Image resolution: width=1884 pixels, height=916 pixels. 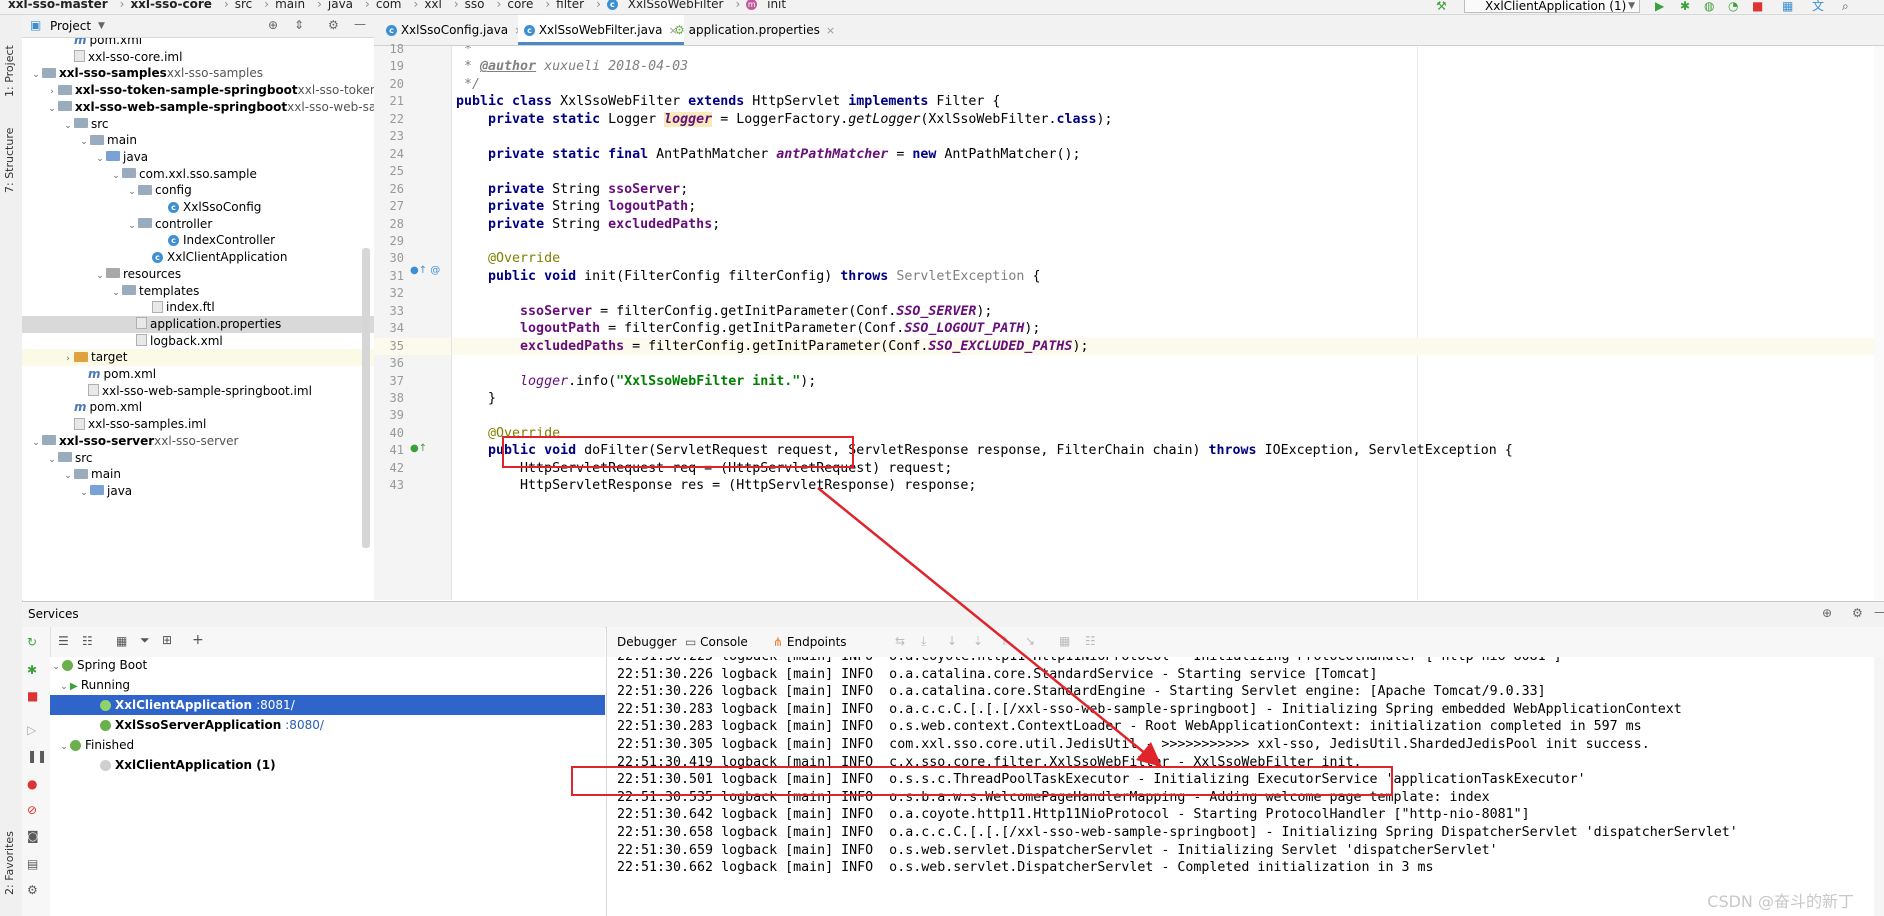 What do you see at coordinates (989, 627) in the screenshot?
I see `annotation-arrow` at bounding box center [989, 627].